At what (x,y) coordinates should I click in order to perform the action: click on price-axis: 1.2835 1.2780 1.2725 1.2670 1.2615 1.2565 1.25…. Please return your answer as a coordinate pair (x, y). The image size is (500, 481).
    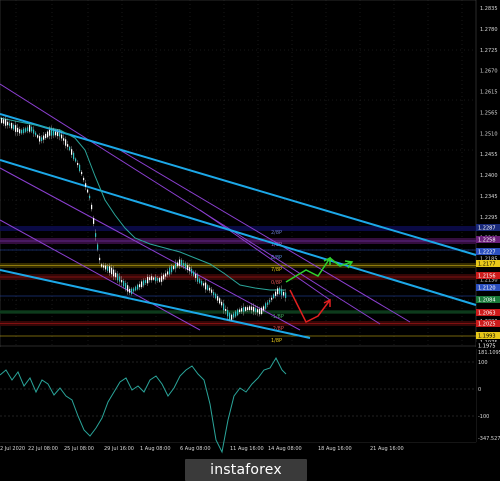
    Looking at the image, I should click on (489, 176).